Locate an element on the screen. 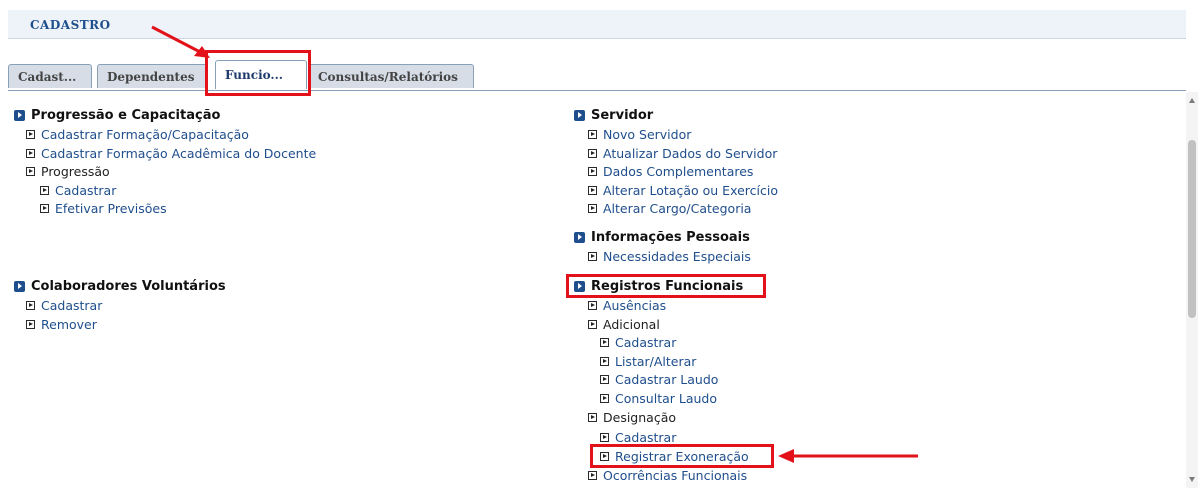 This screenshot has height=488, width=1198. link-atualizar-dados: Atualizar Dados do Servidor is located at coordinates (690, 153).